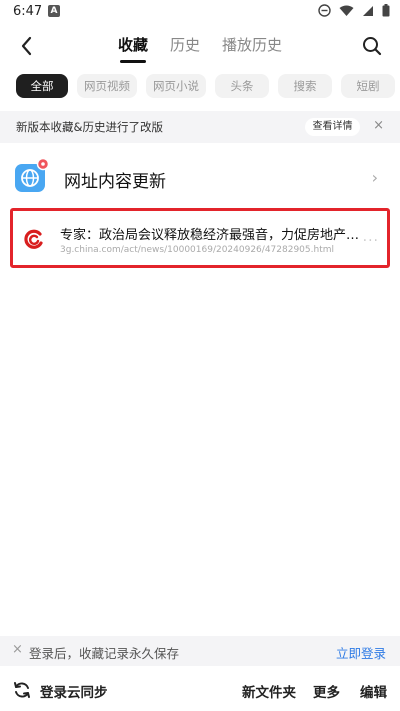 The height and width of the screenshot is (711, 400). What do you see at coordinates (176, 86) in the screenshot?
I see `chip-web-novel: 网页小说` at bounding box center [176, 86].